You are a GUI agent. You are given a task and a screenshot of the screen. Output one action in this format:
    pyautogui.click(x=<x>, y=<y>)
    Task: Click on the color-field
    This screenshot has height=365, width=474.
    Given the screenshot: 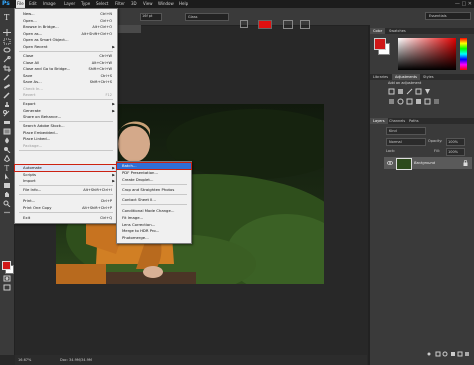 What is the action you would take?
    pyautogui.click(x=427, y=54)
    